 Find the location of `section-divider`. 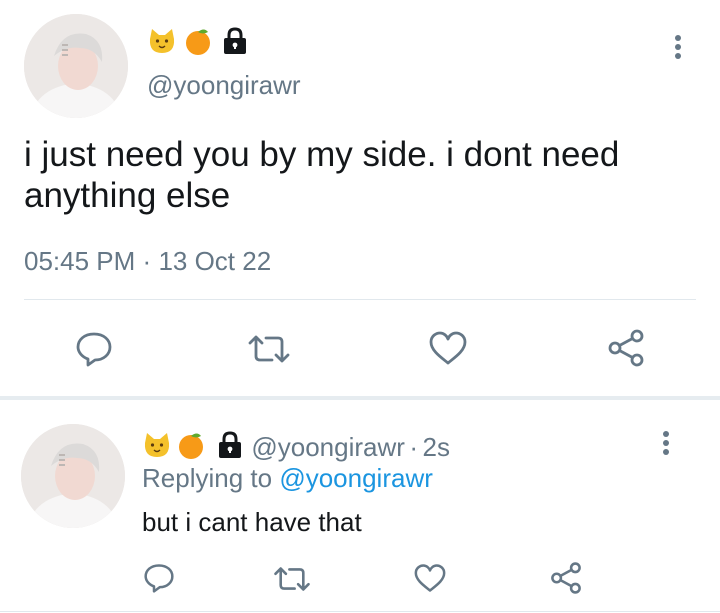

section-divider is located at coordinates (360, 398).